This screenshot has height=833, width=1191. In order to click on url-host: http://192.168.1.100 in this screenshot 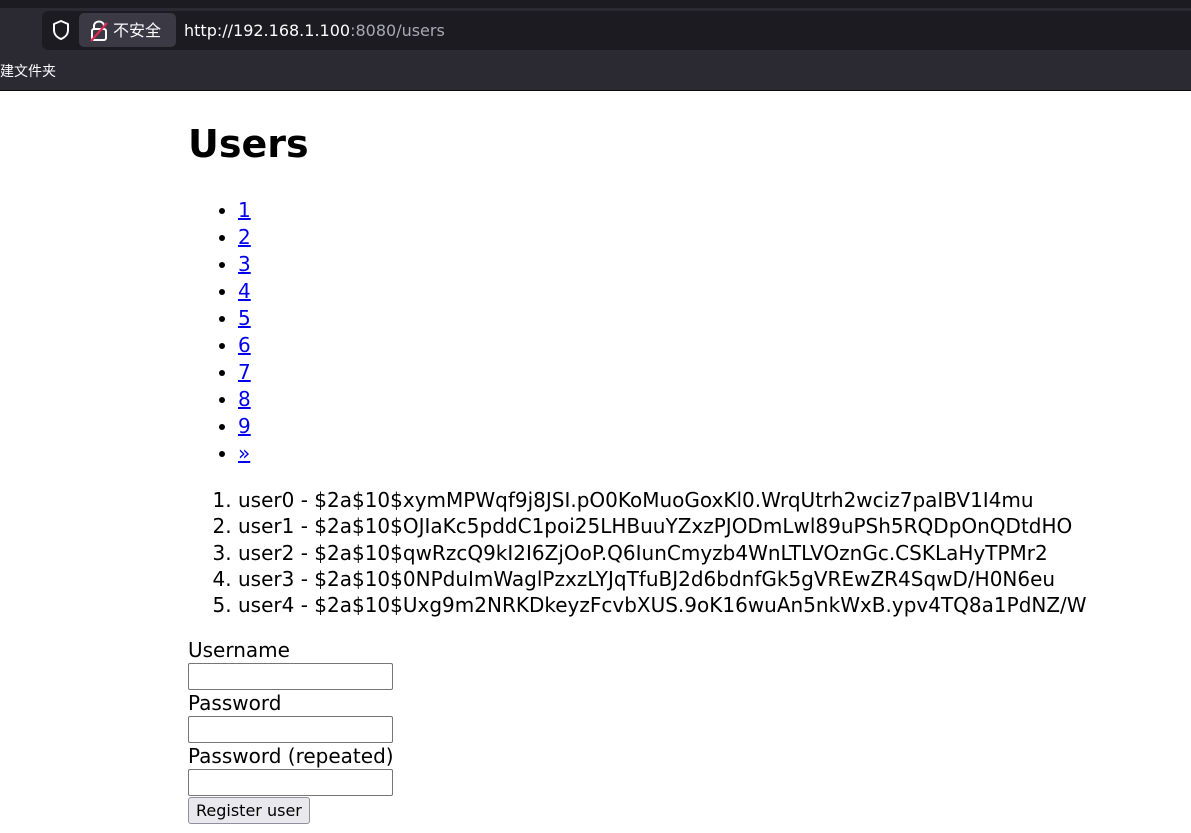, I will do `click(267, 30)`.